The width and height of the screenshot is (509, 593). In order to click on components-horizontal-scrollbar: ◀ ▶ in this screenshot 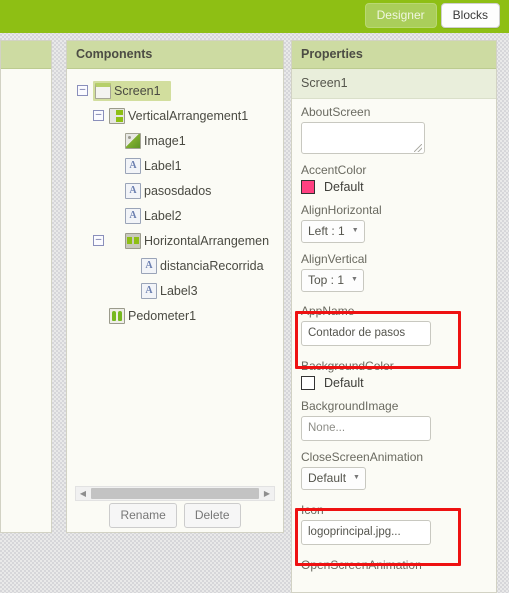, I will do `click(175, 493)`.